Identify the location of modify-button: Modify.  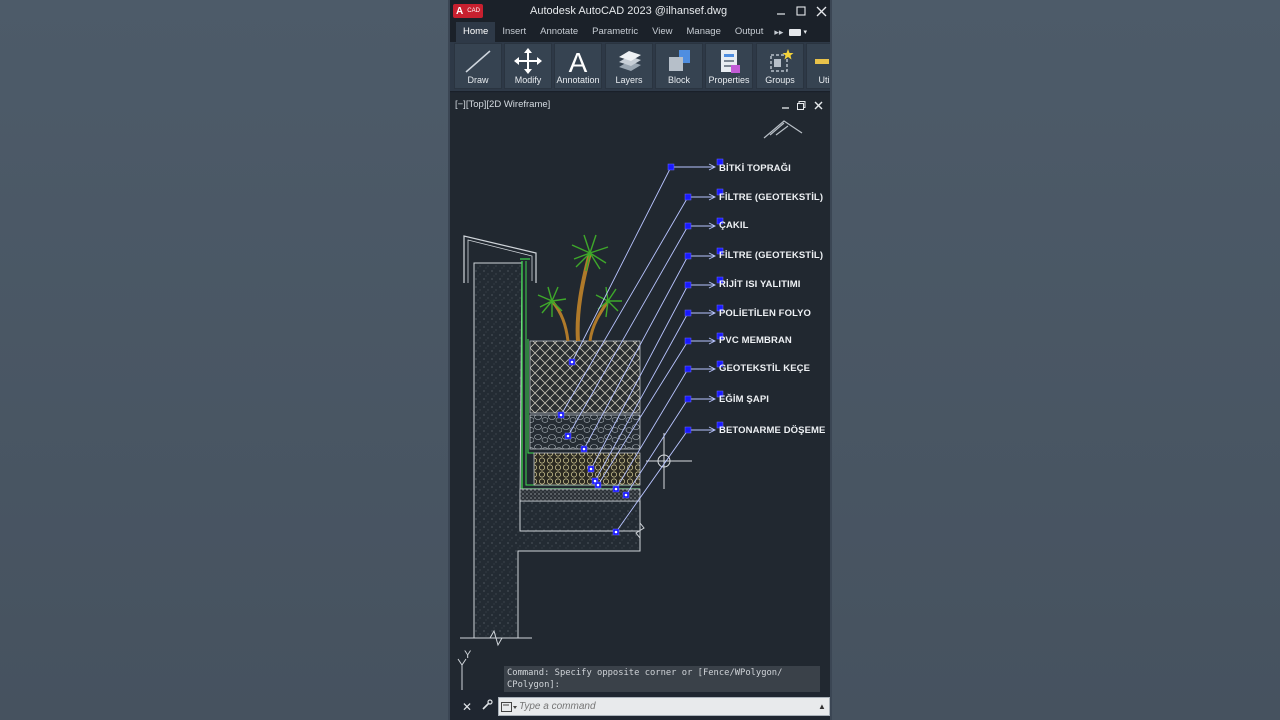
(528, 66).